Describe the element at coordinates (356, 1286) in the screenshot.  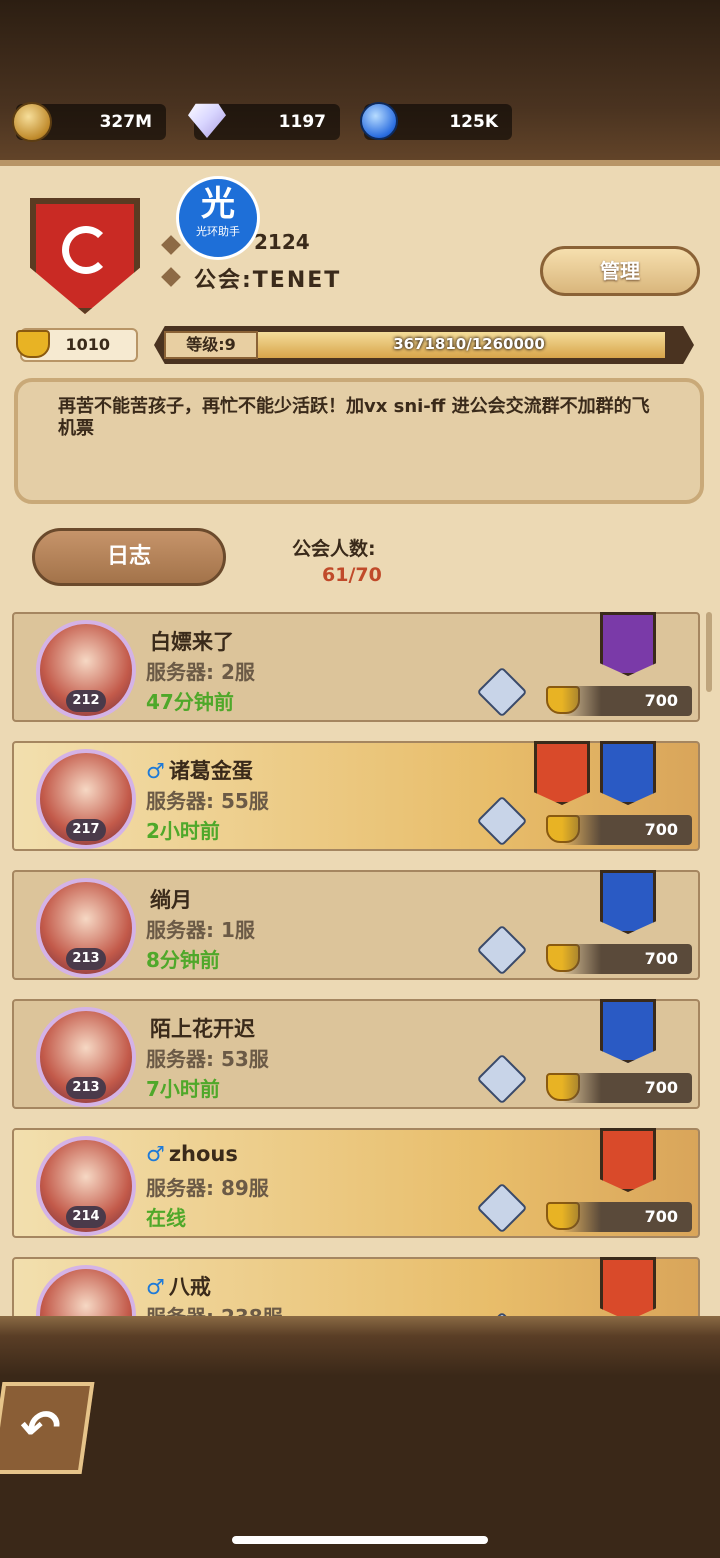
I see `member-row: ♂八戒 服务器: 238服` at that location.